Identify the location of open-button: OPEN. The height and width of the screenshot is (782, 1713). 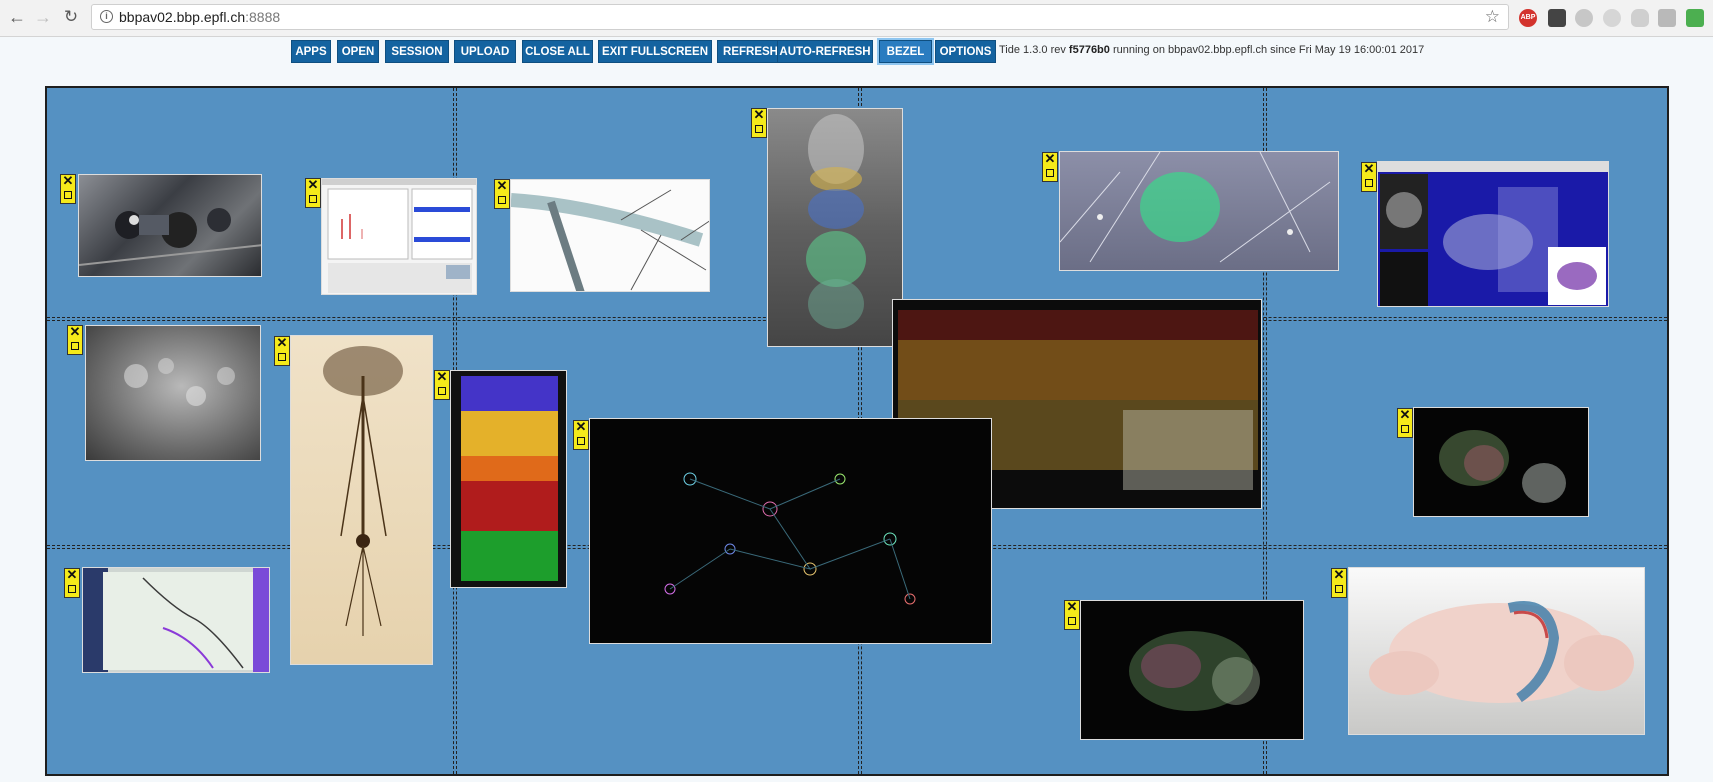
(358, 51).